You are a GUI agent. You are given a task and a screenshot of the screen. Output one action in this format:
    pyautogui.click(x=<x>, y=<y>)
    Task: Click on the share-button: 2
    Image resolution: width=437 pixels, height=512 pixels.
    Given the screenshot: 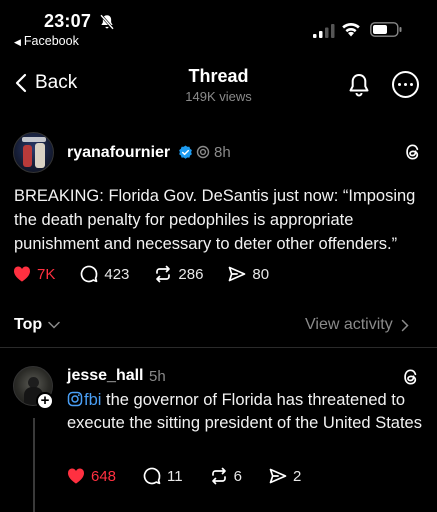 What is the action you would take?
    pyautogui.click(x=284, y=476)
    